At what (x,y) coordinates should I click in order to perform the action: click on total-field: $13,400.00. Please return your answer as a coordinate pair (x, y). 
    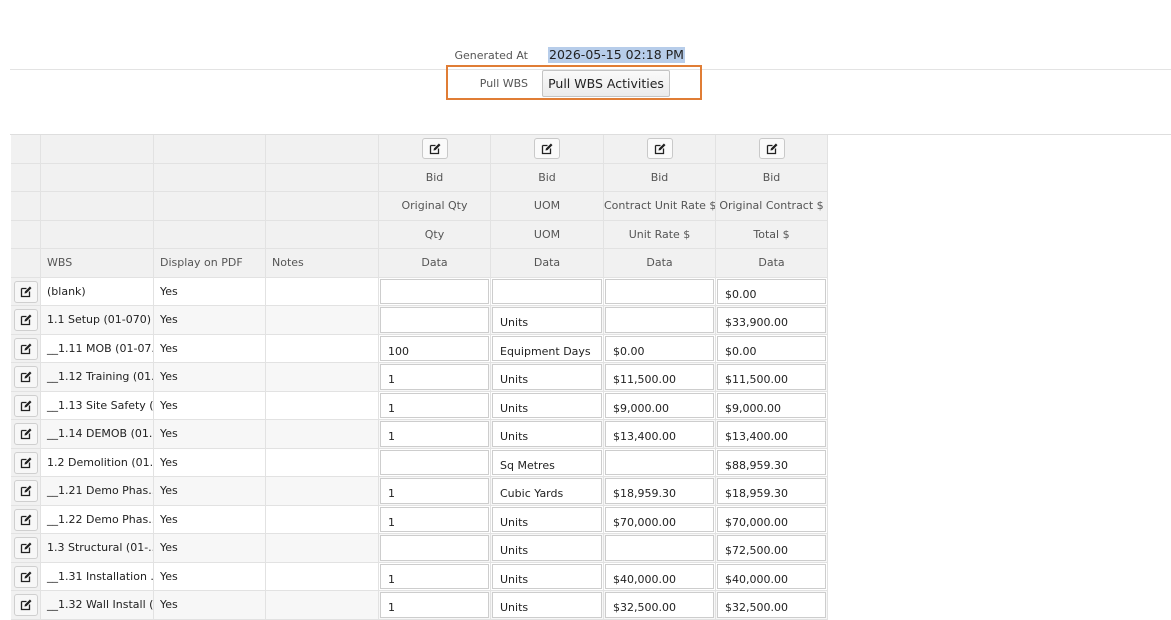
    Looking at the image, I should click on (771, 434).